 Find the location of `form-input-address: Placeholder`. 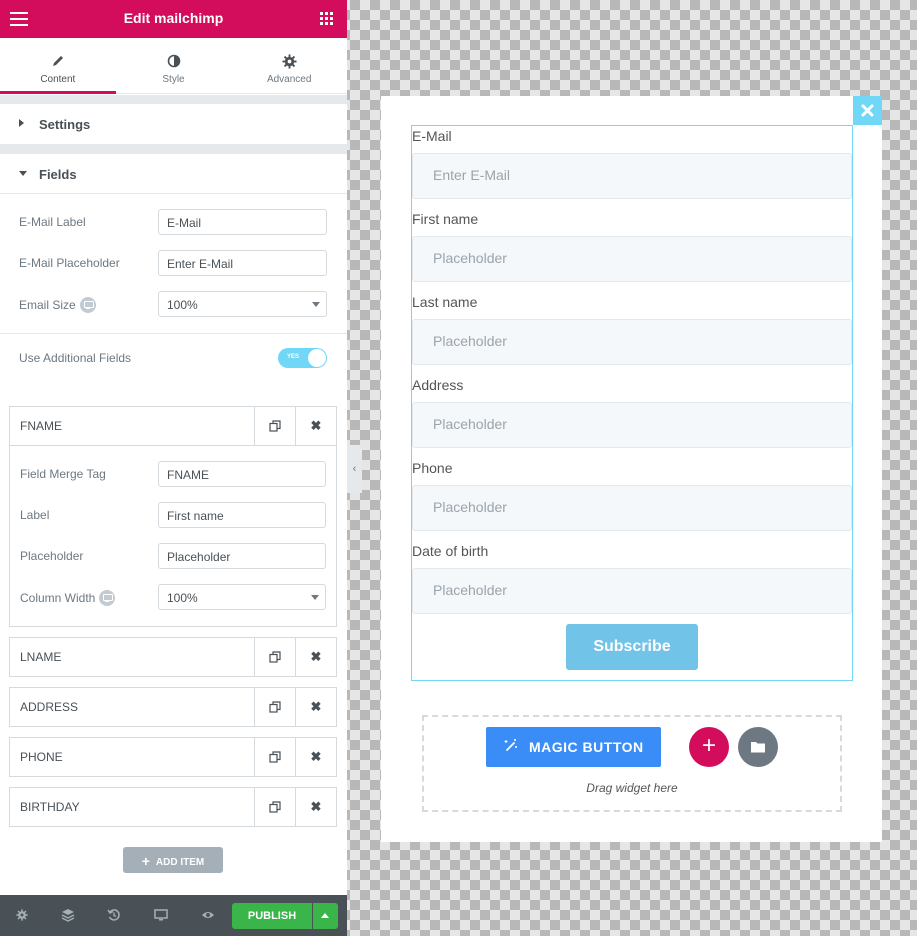

form-input-address: Placeholder is located at coordinates (632, 425).